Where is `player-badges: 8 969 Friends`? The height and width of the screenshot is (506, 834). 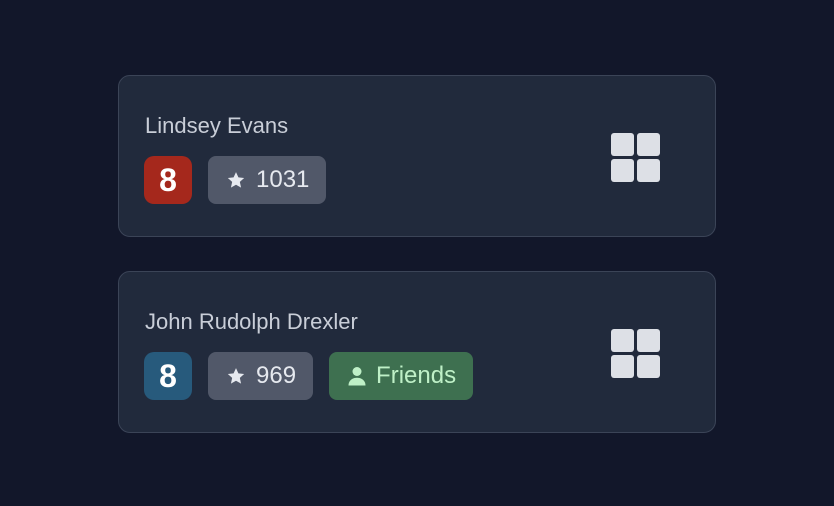 player-badges: 8 969 Friends is located at coordinates (309, 376).